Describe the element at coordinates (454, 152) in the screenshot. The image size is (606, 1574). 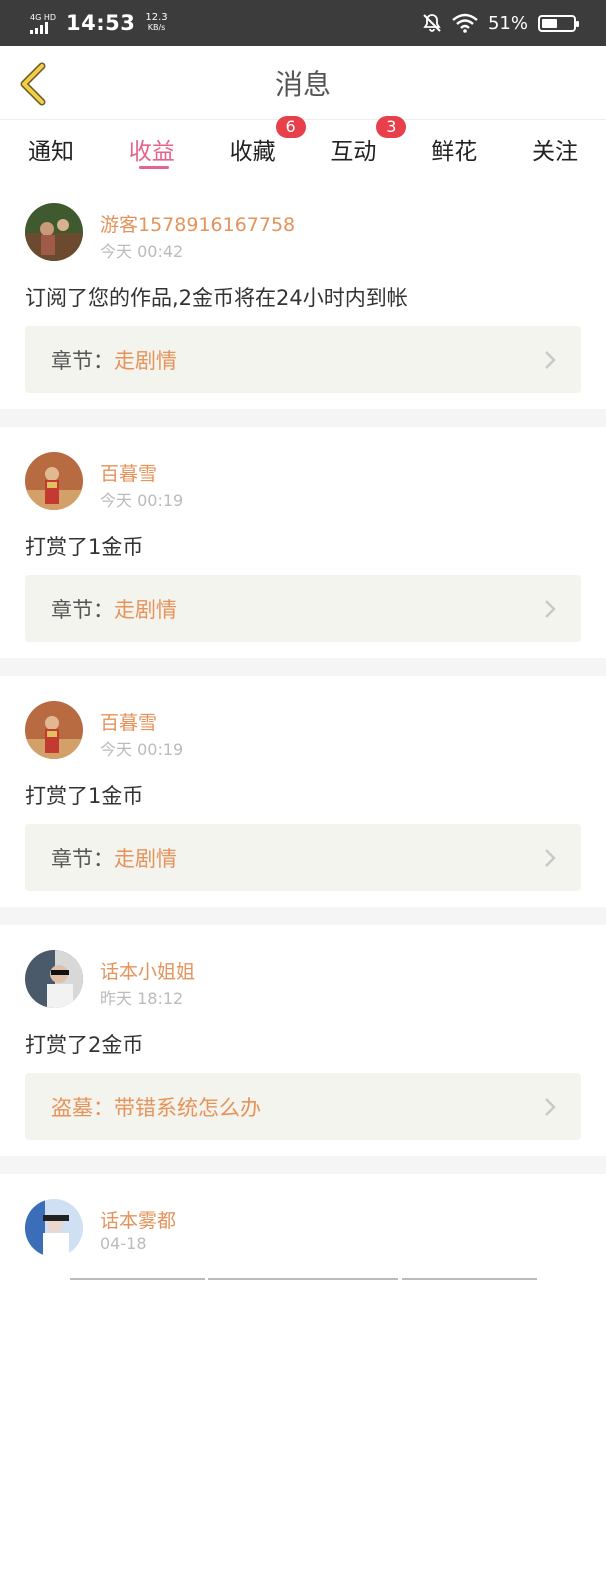
I see `tab-label: 鲜花` at that location.